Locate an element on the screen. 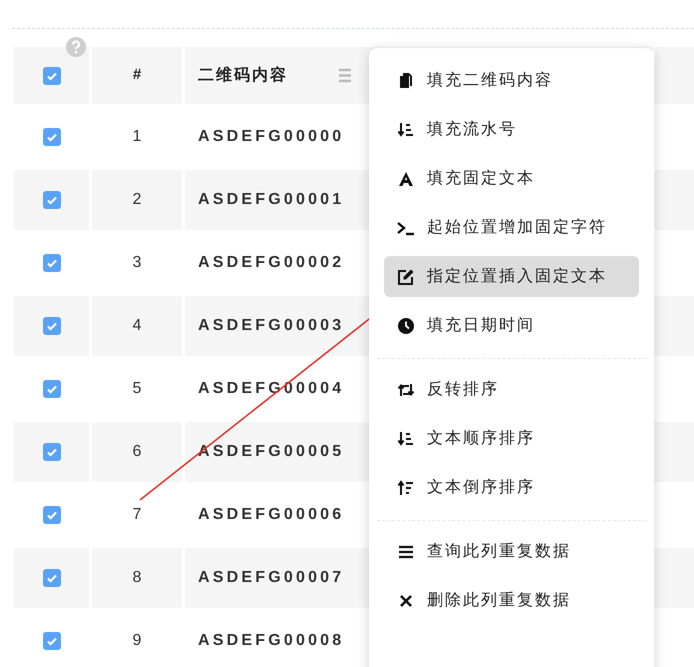 This screenshot has width=694, height=667. table-cell-text: ASDEFG00006 is located at coordinates (271, 515).